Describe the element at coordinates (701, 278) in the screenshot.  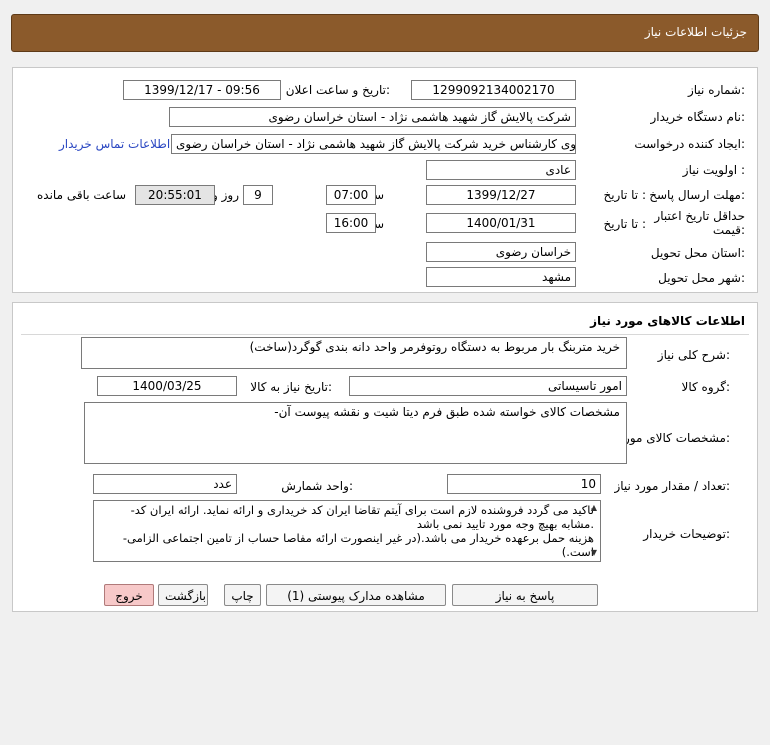
I see `city-label: شهر محل تحویل:` at that location.